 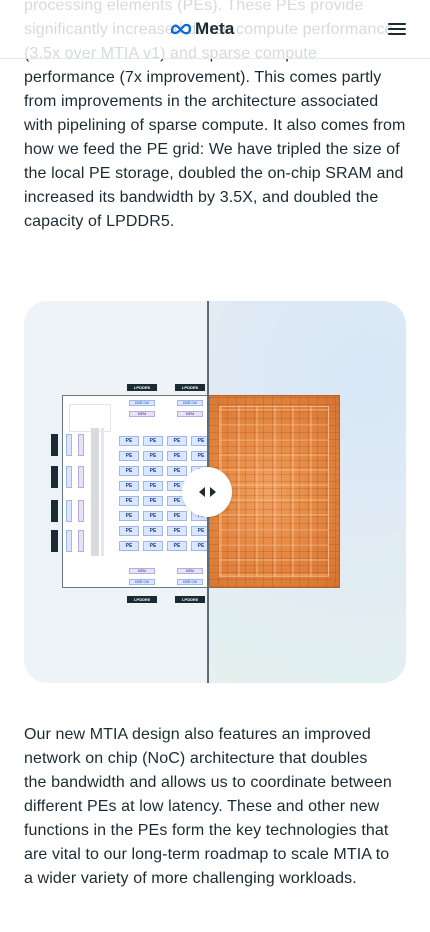 I want to click on slider-handle, so click(x=207, y=492).